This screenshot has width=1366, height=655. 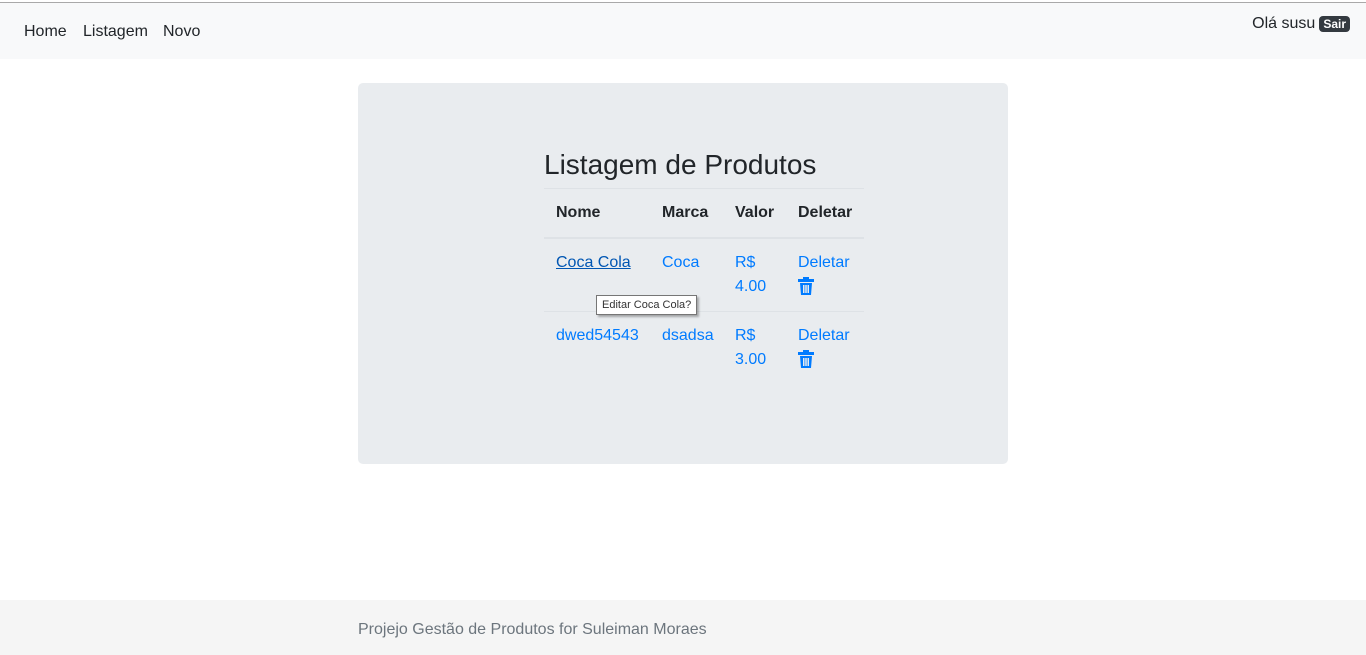 I want to click on row-divider, so click(x=704, y=311).